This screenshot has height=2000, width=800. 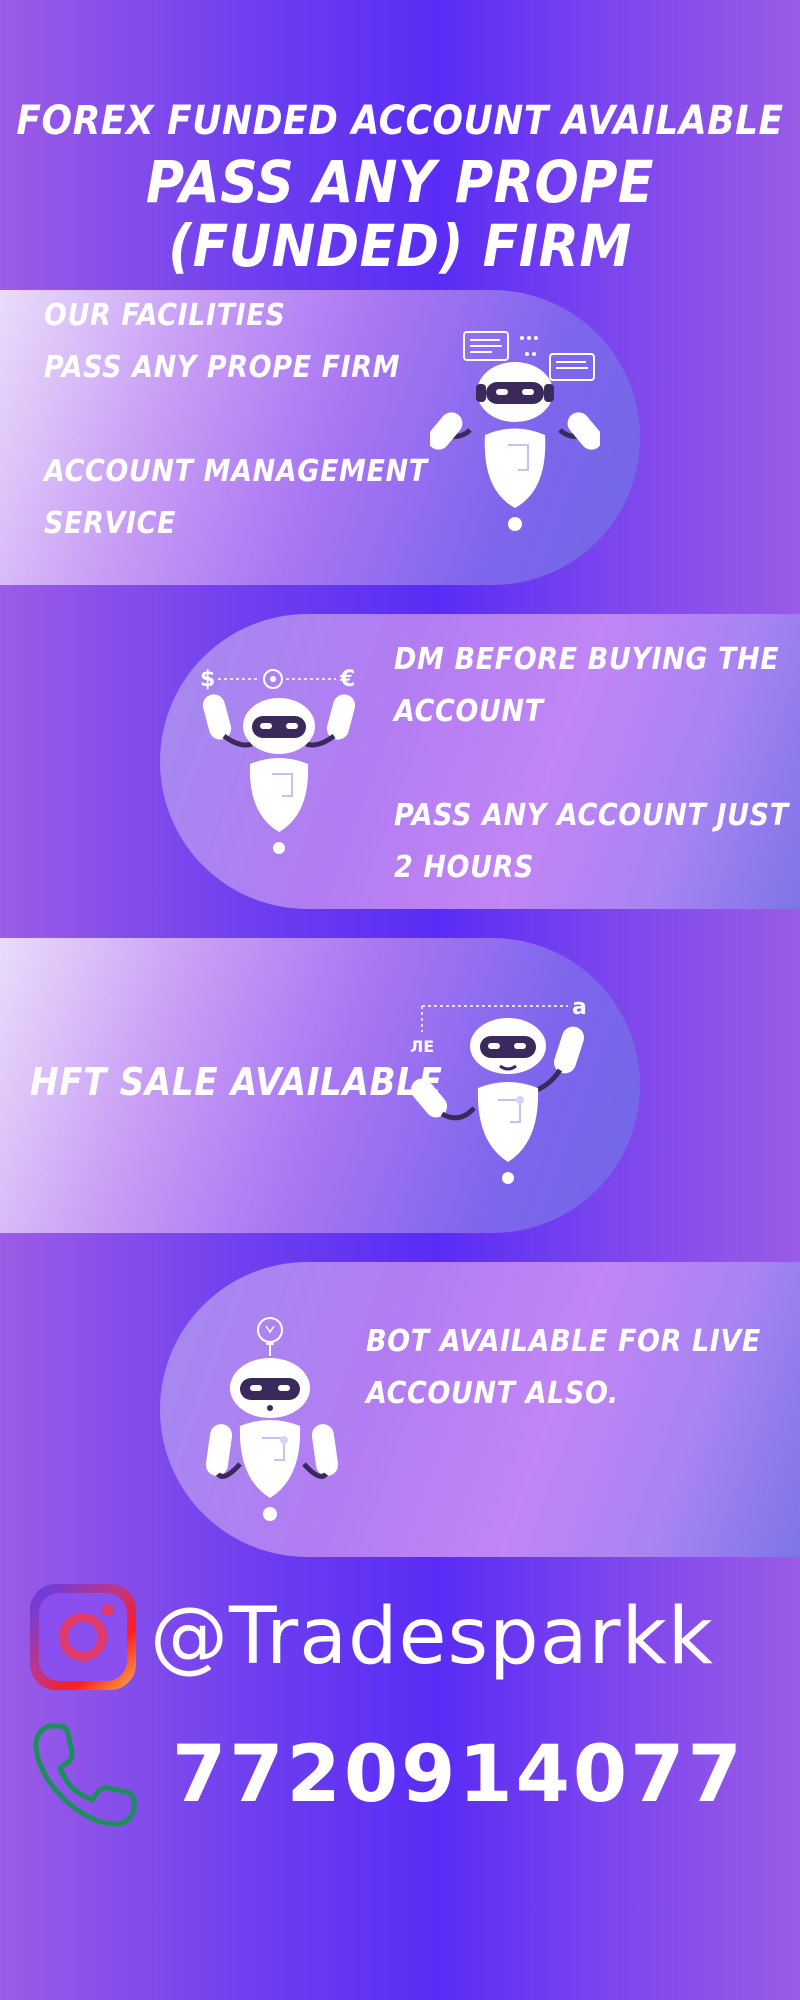 What do you see at coordinates (422, 1046) in the screenshot?
I see `script-label: ЛE` at bounding box center [422, 1046].